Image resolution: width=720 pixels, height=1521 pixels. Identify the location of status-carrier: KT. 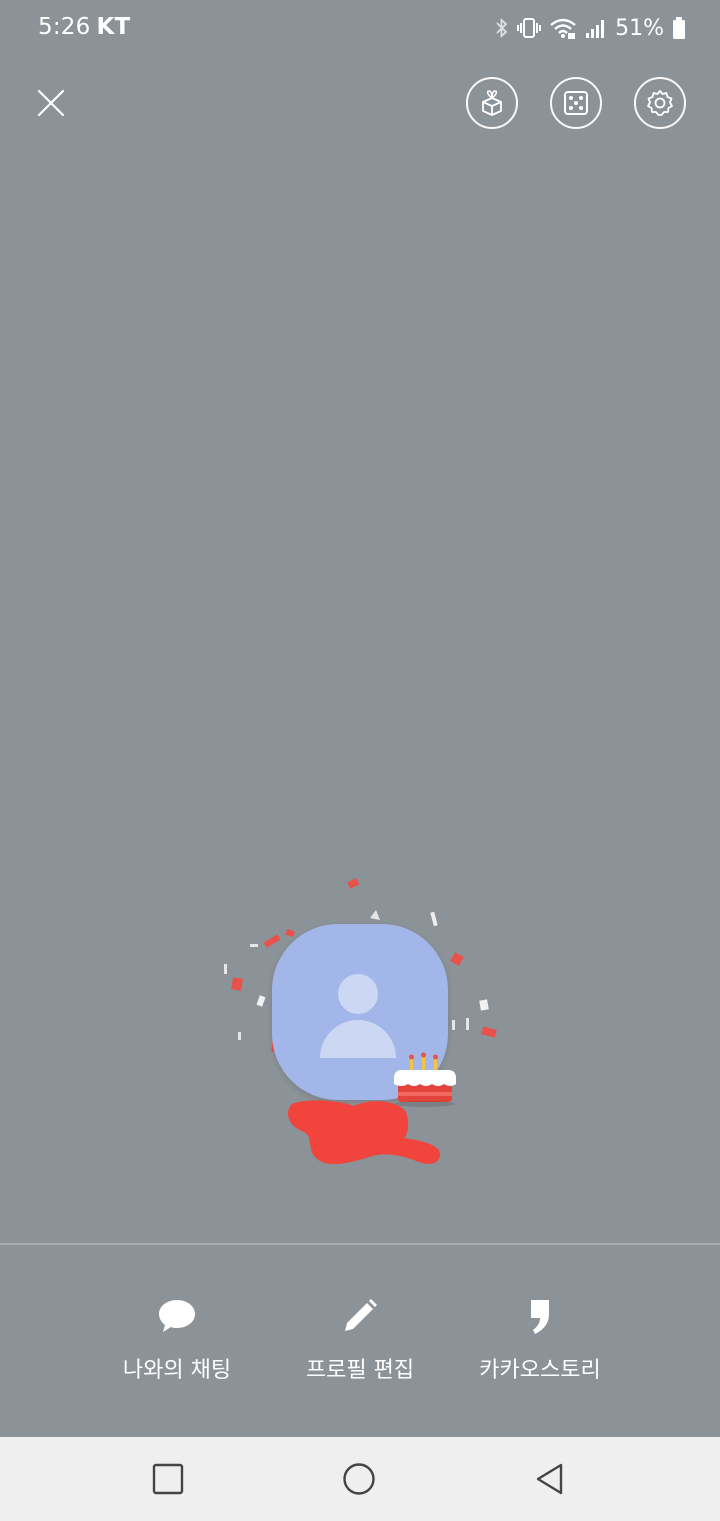
(113, 27).